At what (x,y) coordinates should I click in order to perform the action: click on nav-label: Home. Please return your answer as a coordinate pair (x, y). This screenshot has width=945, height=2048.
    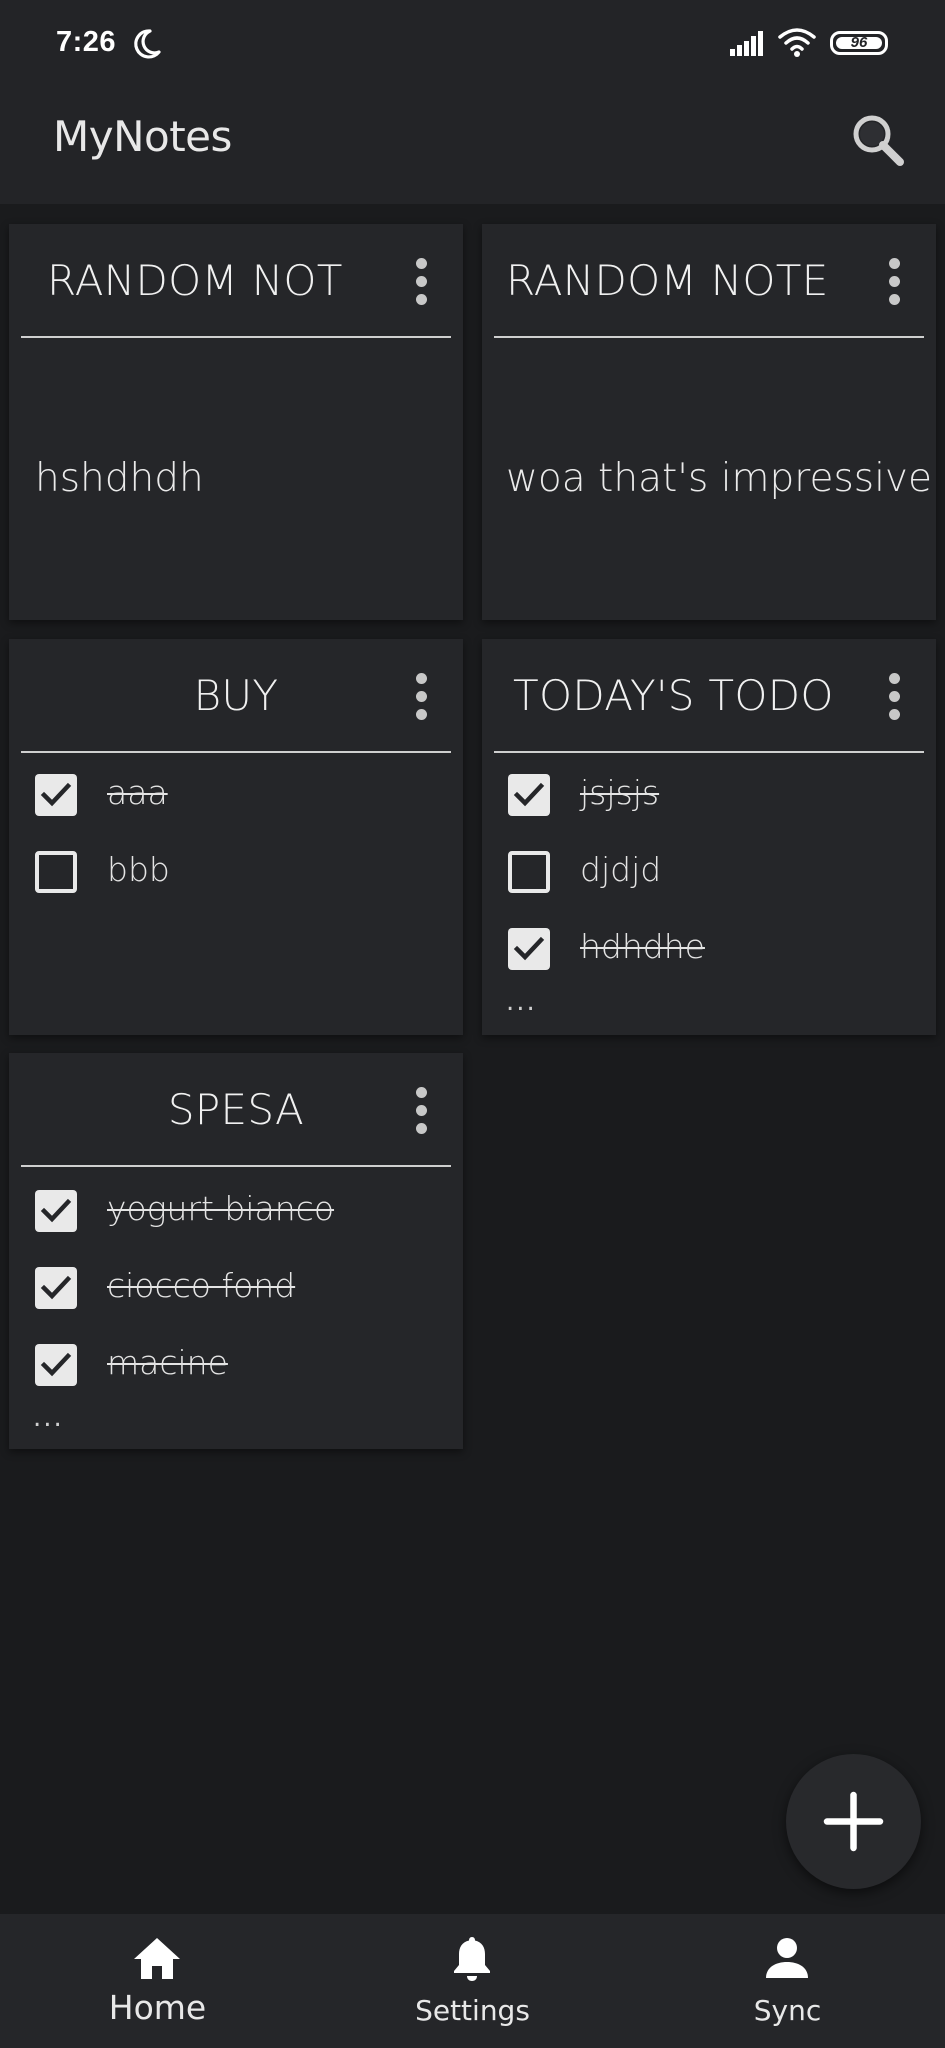
    Looking at the image, I should click on (157, 2007).